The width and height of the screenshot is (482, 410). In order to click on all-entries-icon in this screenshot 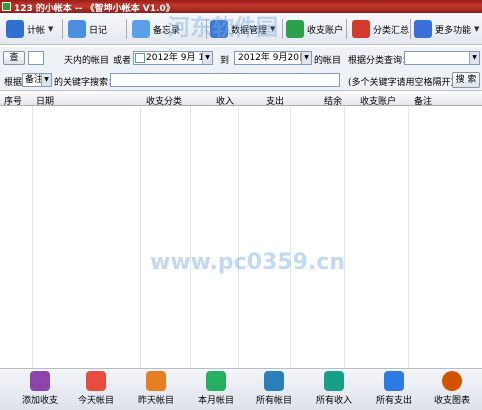, I will do `click(274, 381)`.